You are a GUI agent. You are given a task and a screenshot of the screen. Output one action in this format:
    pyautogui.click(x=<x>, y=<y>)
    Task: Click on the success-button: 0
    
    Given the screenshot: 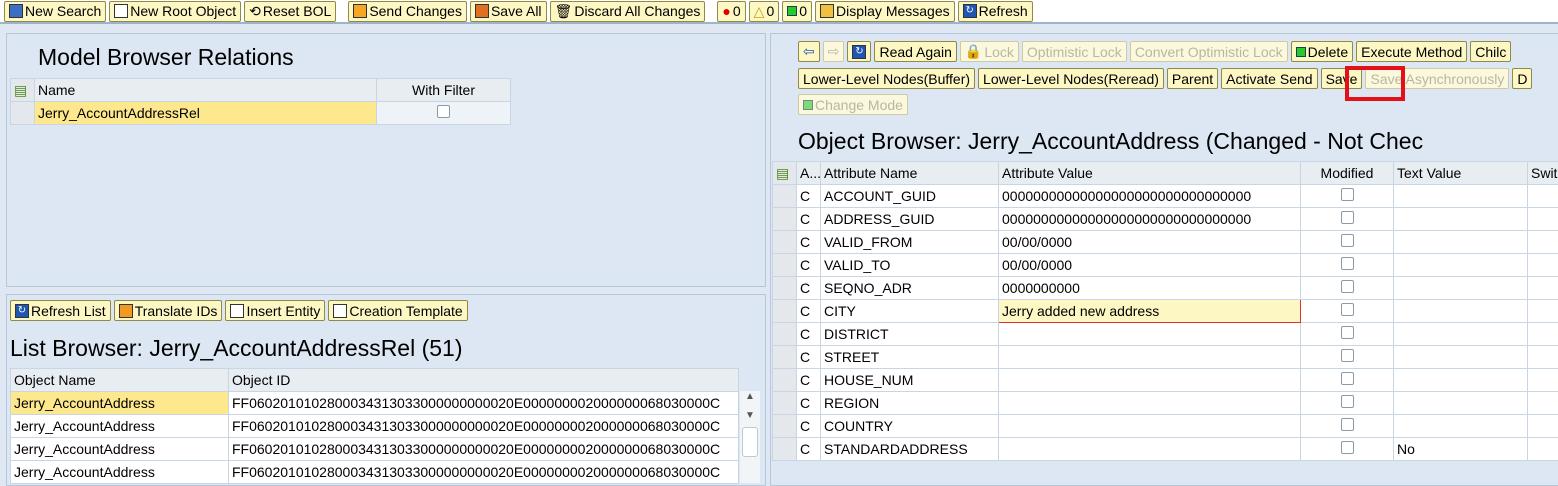 What is the action you would take?
    pyautogui.click(x=797, y=11)
    